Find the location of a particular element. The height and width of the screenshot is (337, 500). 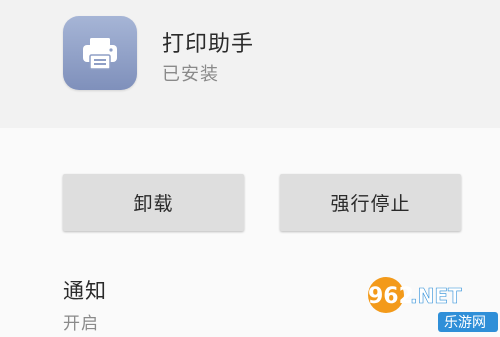

svg-text: .NET is located at coordinates (436, 296).